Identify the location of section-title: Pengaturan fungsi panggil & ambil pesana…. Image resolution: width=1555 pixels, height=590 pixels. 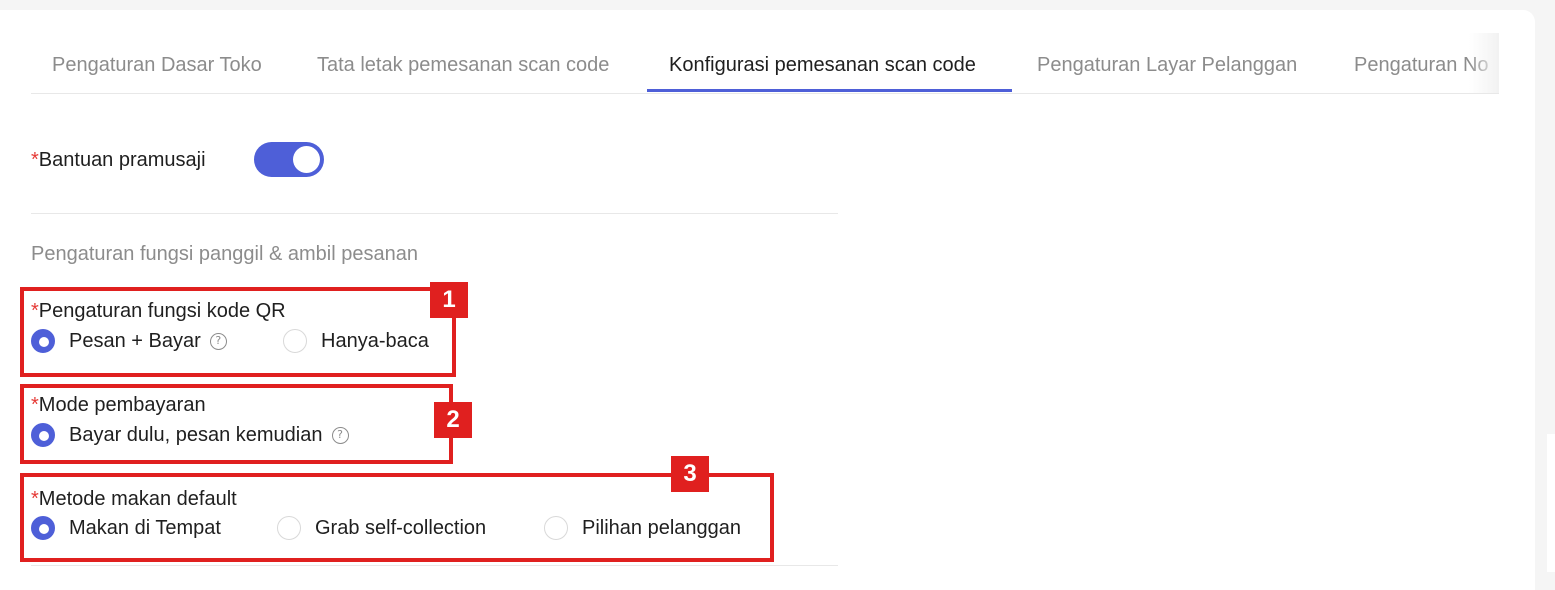
(224, 254).